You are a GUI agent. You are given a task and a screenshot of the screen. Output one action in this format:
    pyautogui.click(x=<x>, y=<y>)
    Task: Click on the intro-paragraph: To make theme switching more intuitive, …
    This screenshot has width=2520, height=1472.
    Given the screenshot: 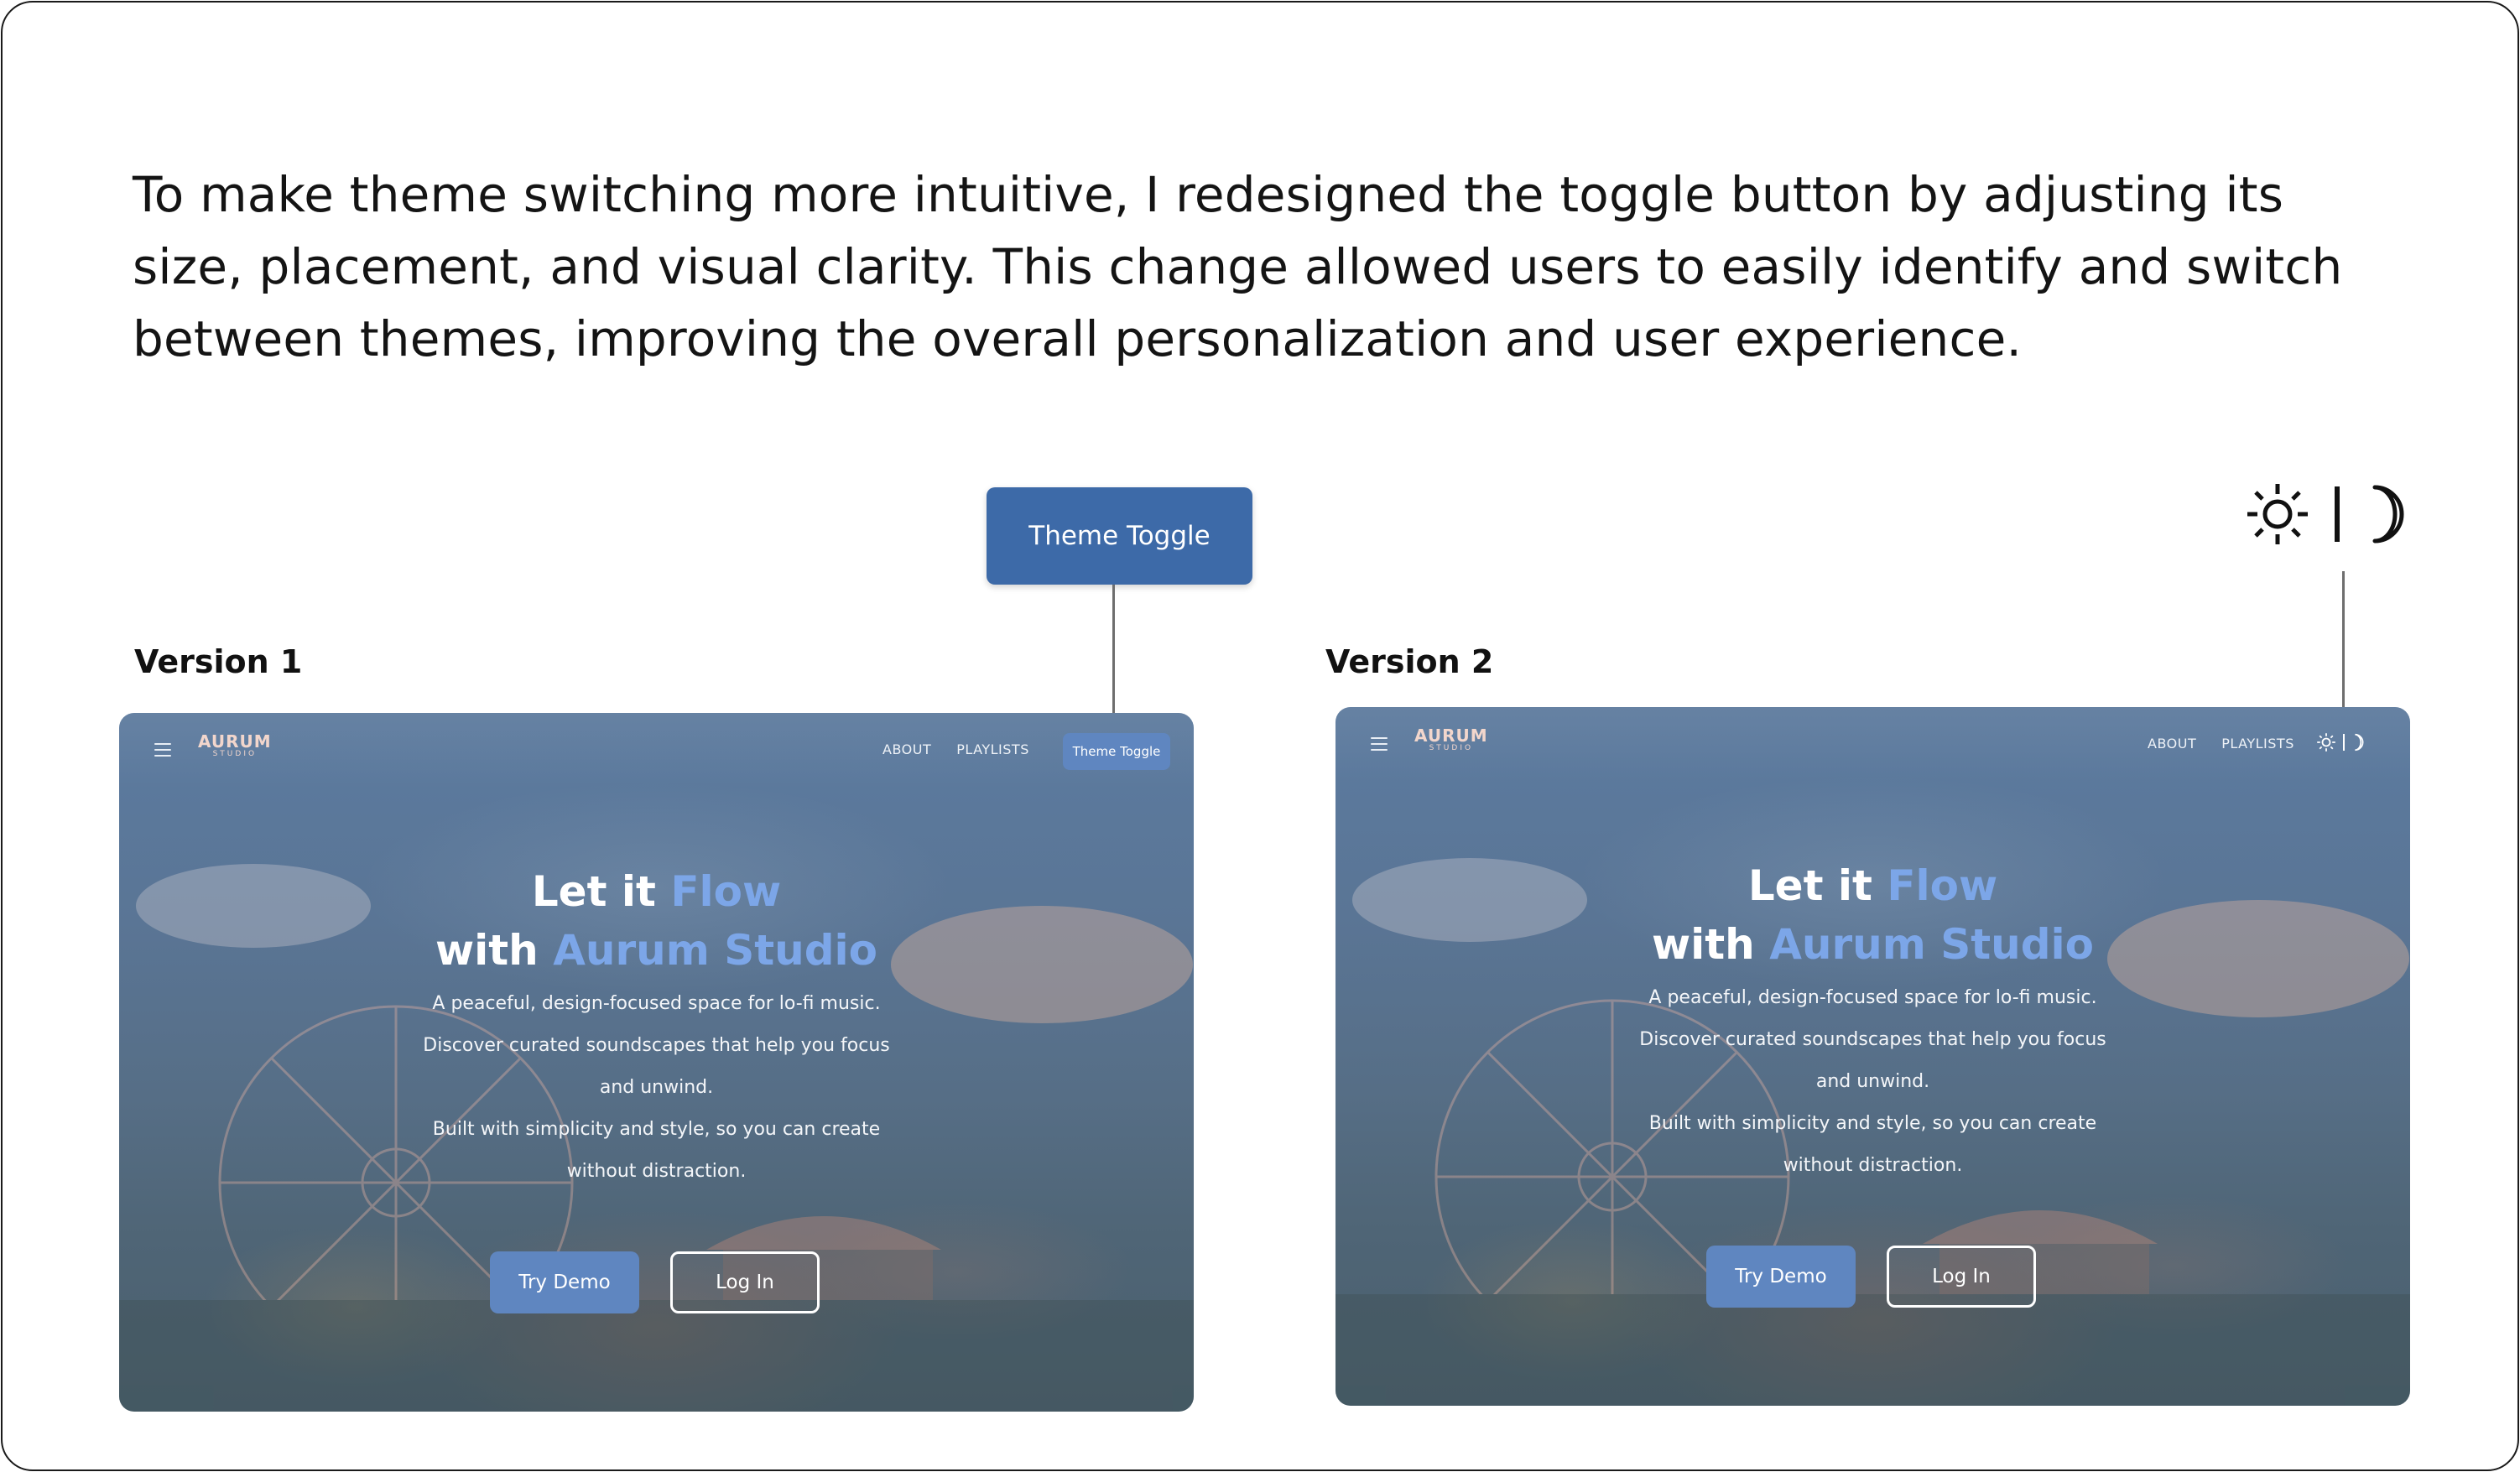 What is the action you would take?
    pyautogui.click(x=1238, y=266)
    